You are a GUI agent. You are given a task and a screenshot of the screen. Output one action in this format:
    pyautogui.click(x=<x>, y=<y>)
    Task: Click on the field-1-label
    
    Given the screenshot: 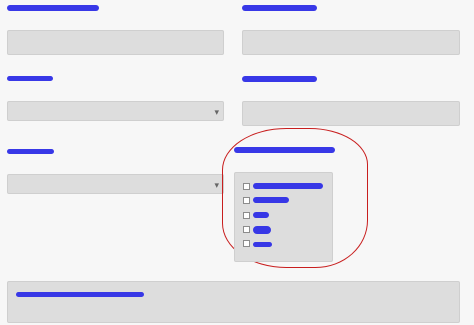 What is the action you would take?
    pyautogui.click(x=53, y=10)
    